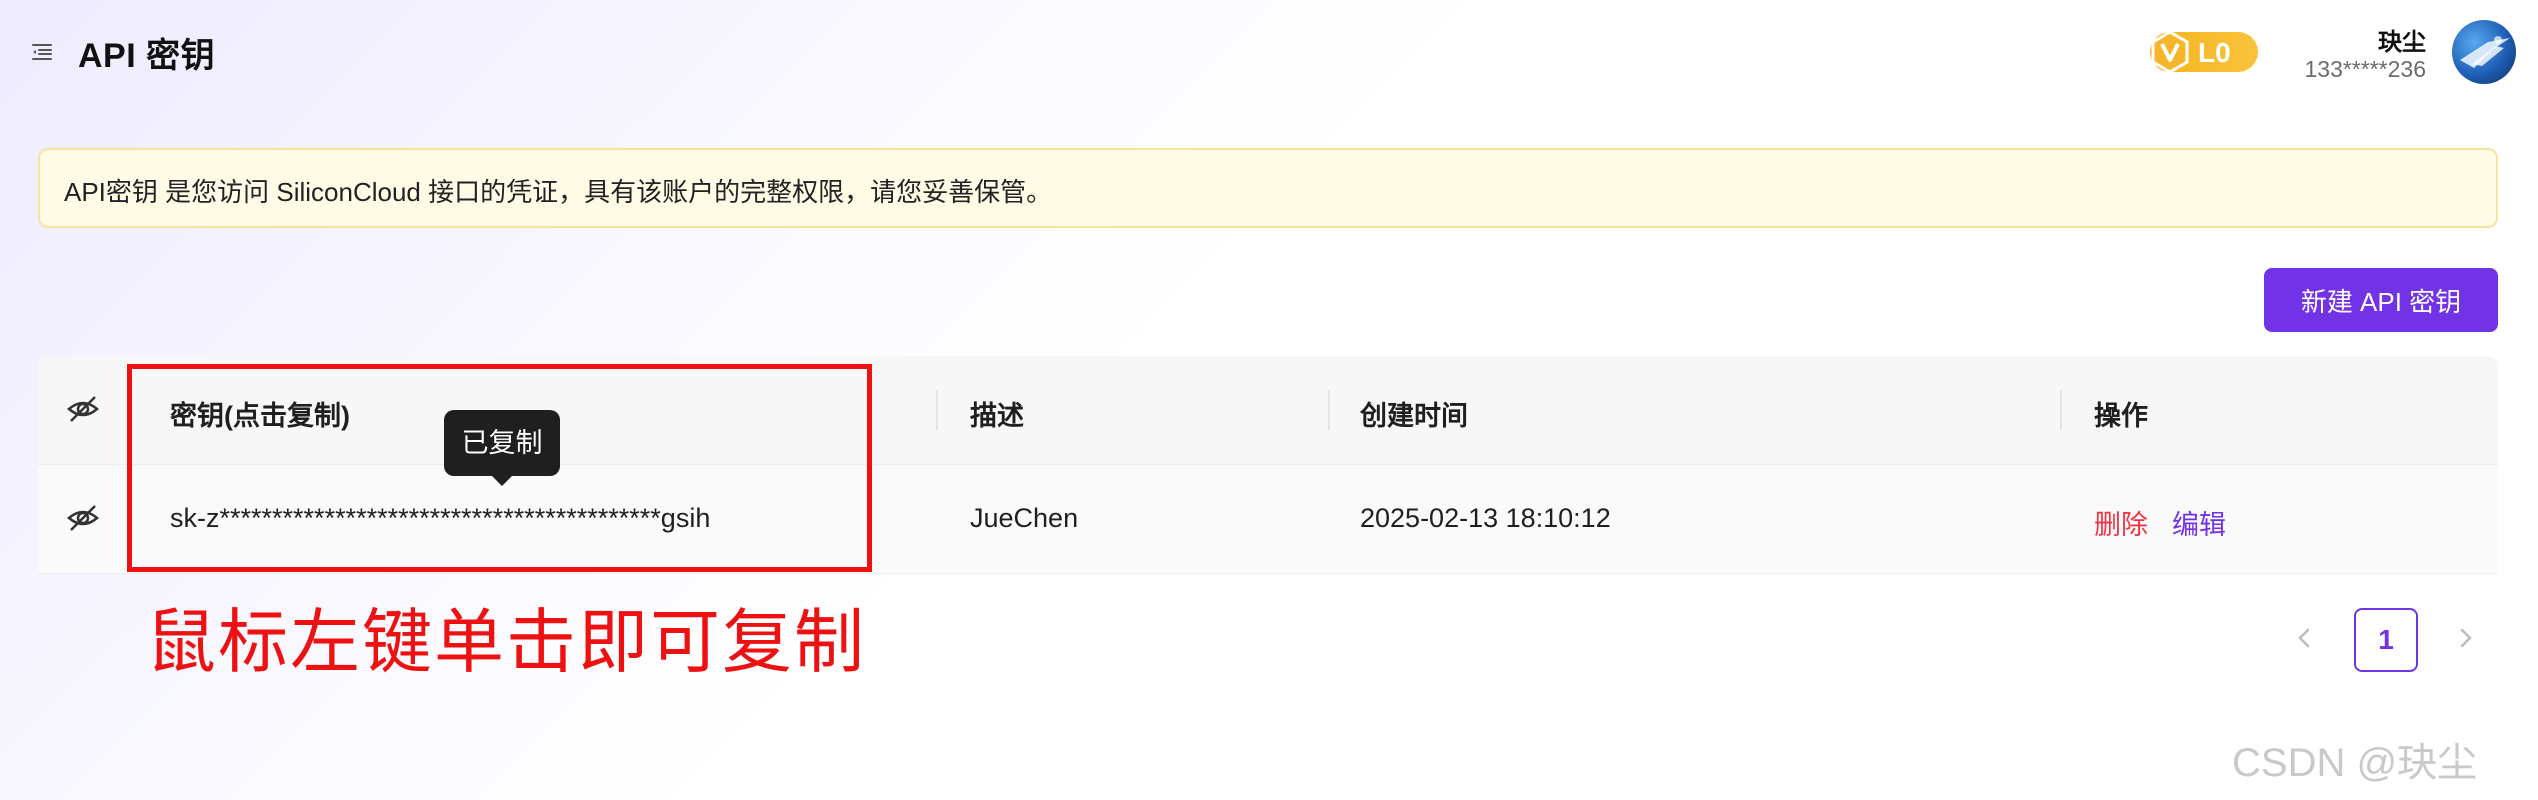 Image resolution: width=2538 pixels, height=800 pixels. Describe the element at coordinates (997, 416) in the screenshot. I see `column-header-description: 描述` at that location.